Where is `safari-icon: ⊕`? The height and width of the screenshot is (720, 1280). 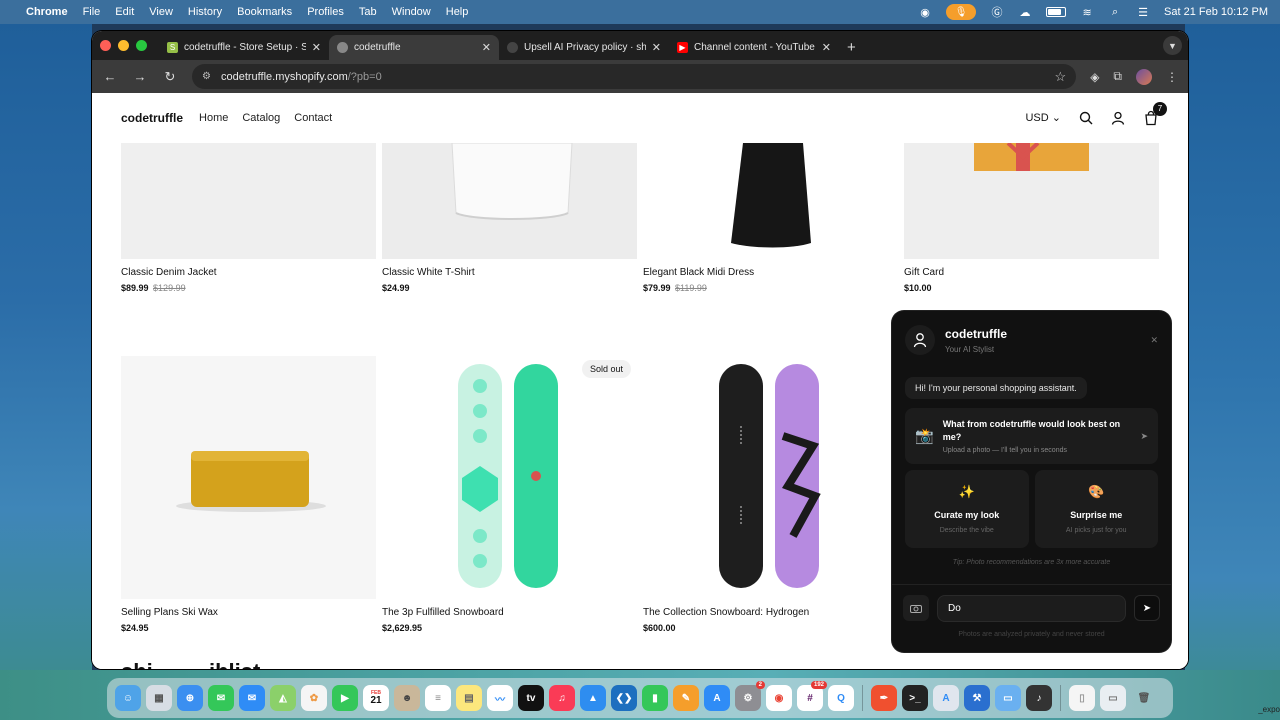 safari-icon: ⊕ is located at coordinates (190, 698).